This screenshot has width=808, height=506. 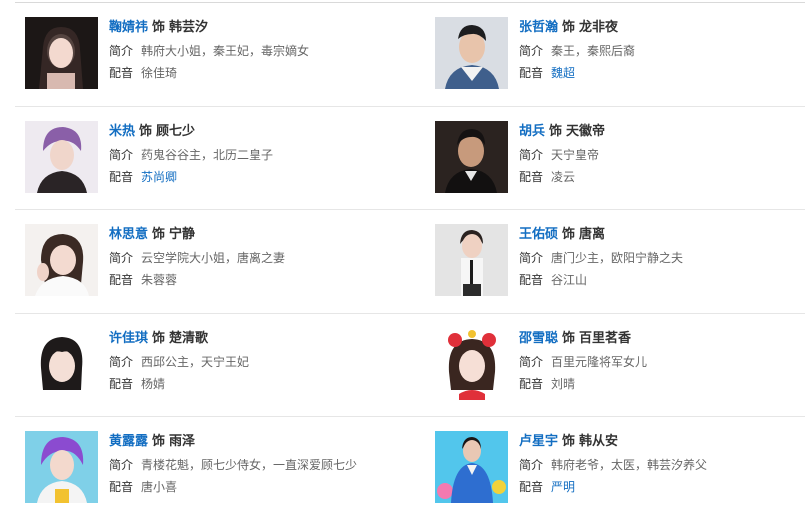 What do you see at coordinates (159, 280) in the screenshot?
I see `voice-actor: 朱蓉蓉` at bounding box center [159, 280].